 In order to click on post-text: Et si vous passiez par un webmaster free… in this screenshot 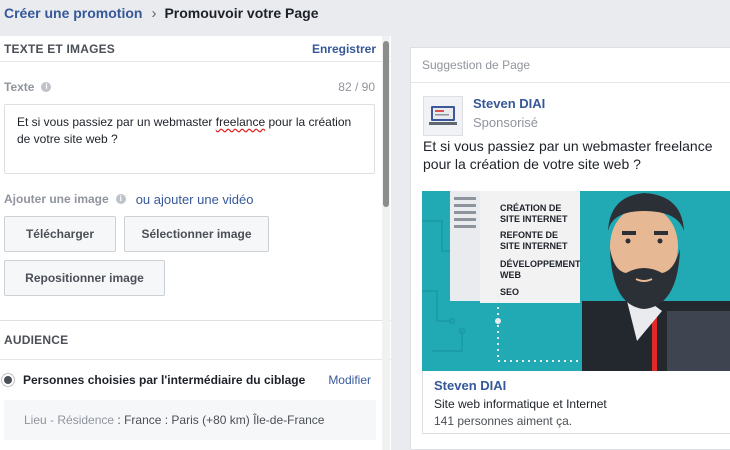, I will do `click(568, 155)`.